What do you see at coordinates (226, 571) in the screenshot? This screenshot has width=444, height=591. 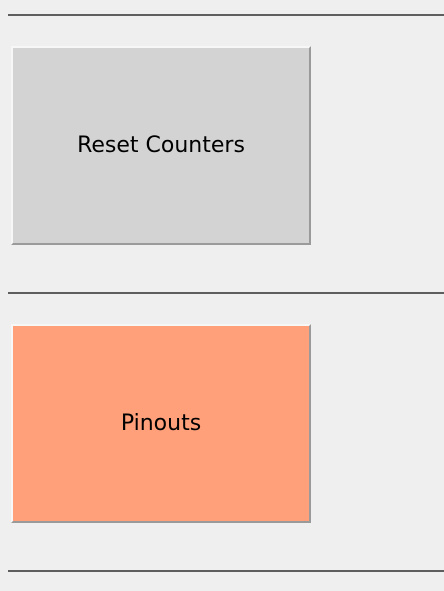 I see `bottom-divider` at bounding box center [226, 571].